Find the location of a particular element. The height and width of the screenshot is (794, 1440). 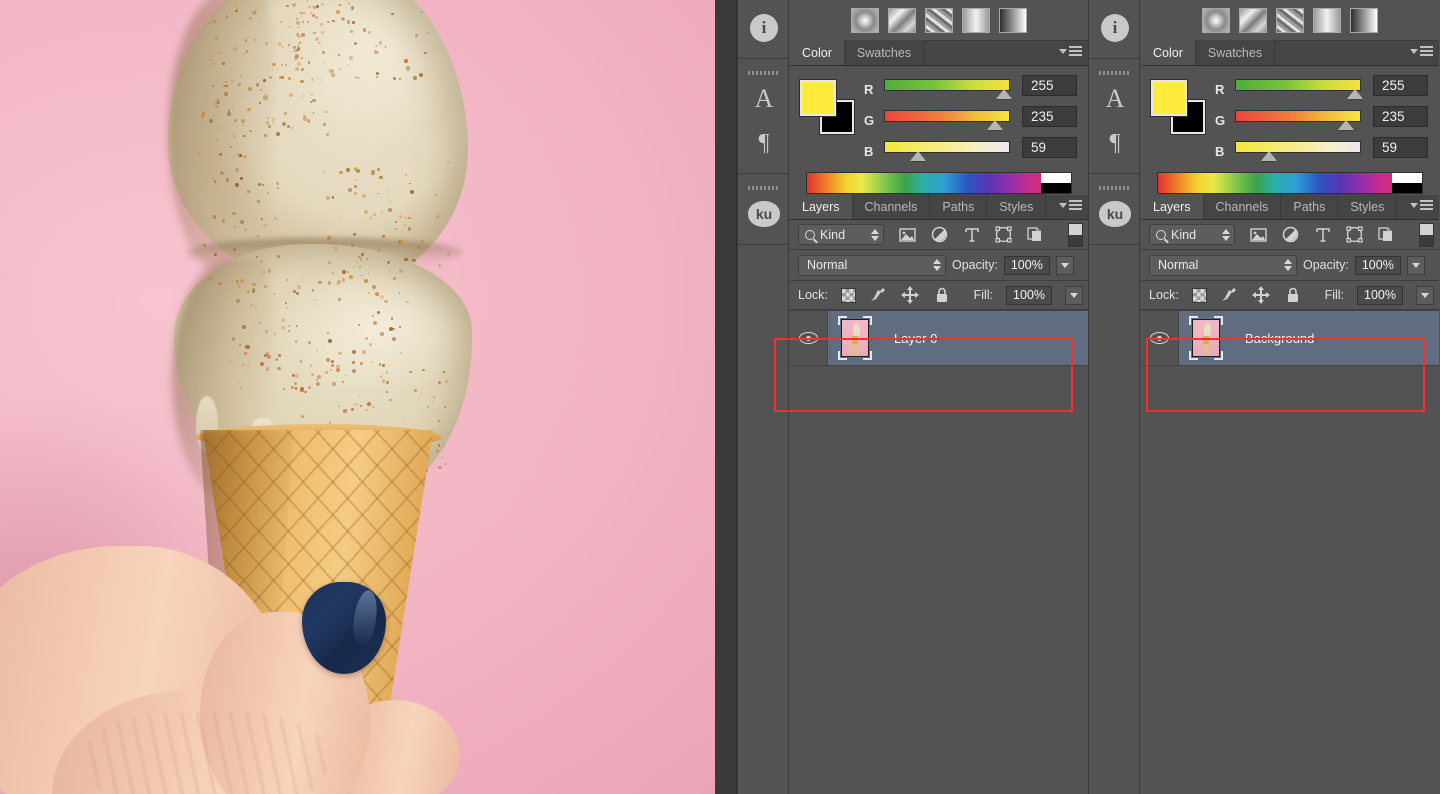

table-row: Background is located at coordinates (1290, 338).